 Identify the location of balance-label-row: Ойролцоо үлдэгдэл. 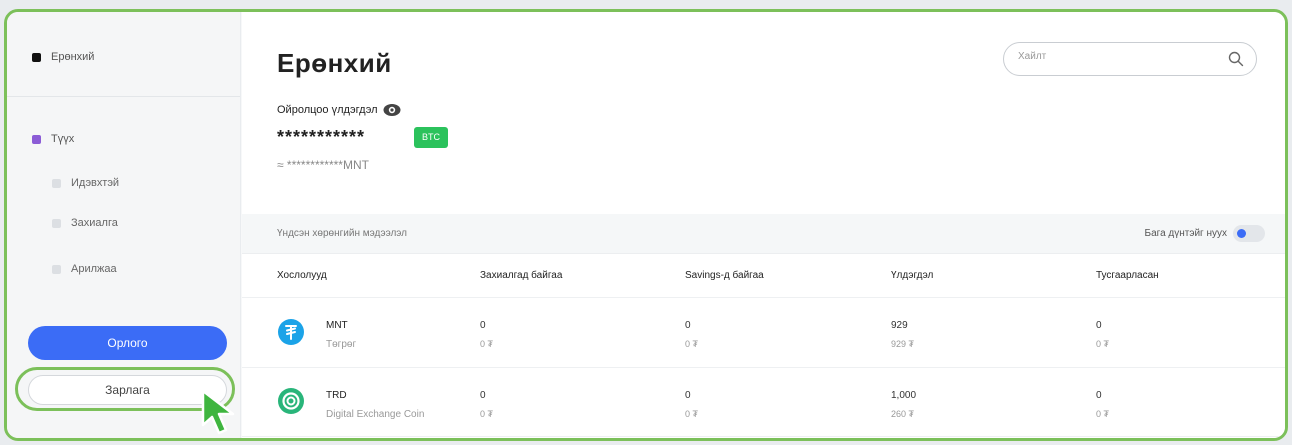
(339, 110).